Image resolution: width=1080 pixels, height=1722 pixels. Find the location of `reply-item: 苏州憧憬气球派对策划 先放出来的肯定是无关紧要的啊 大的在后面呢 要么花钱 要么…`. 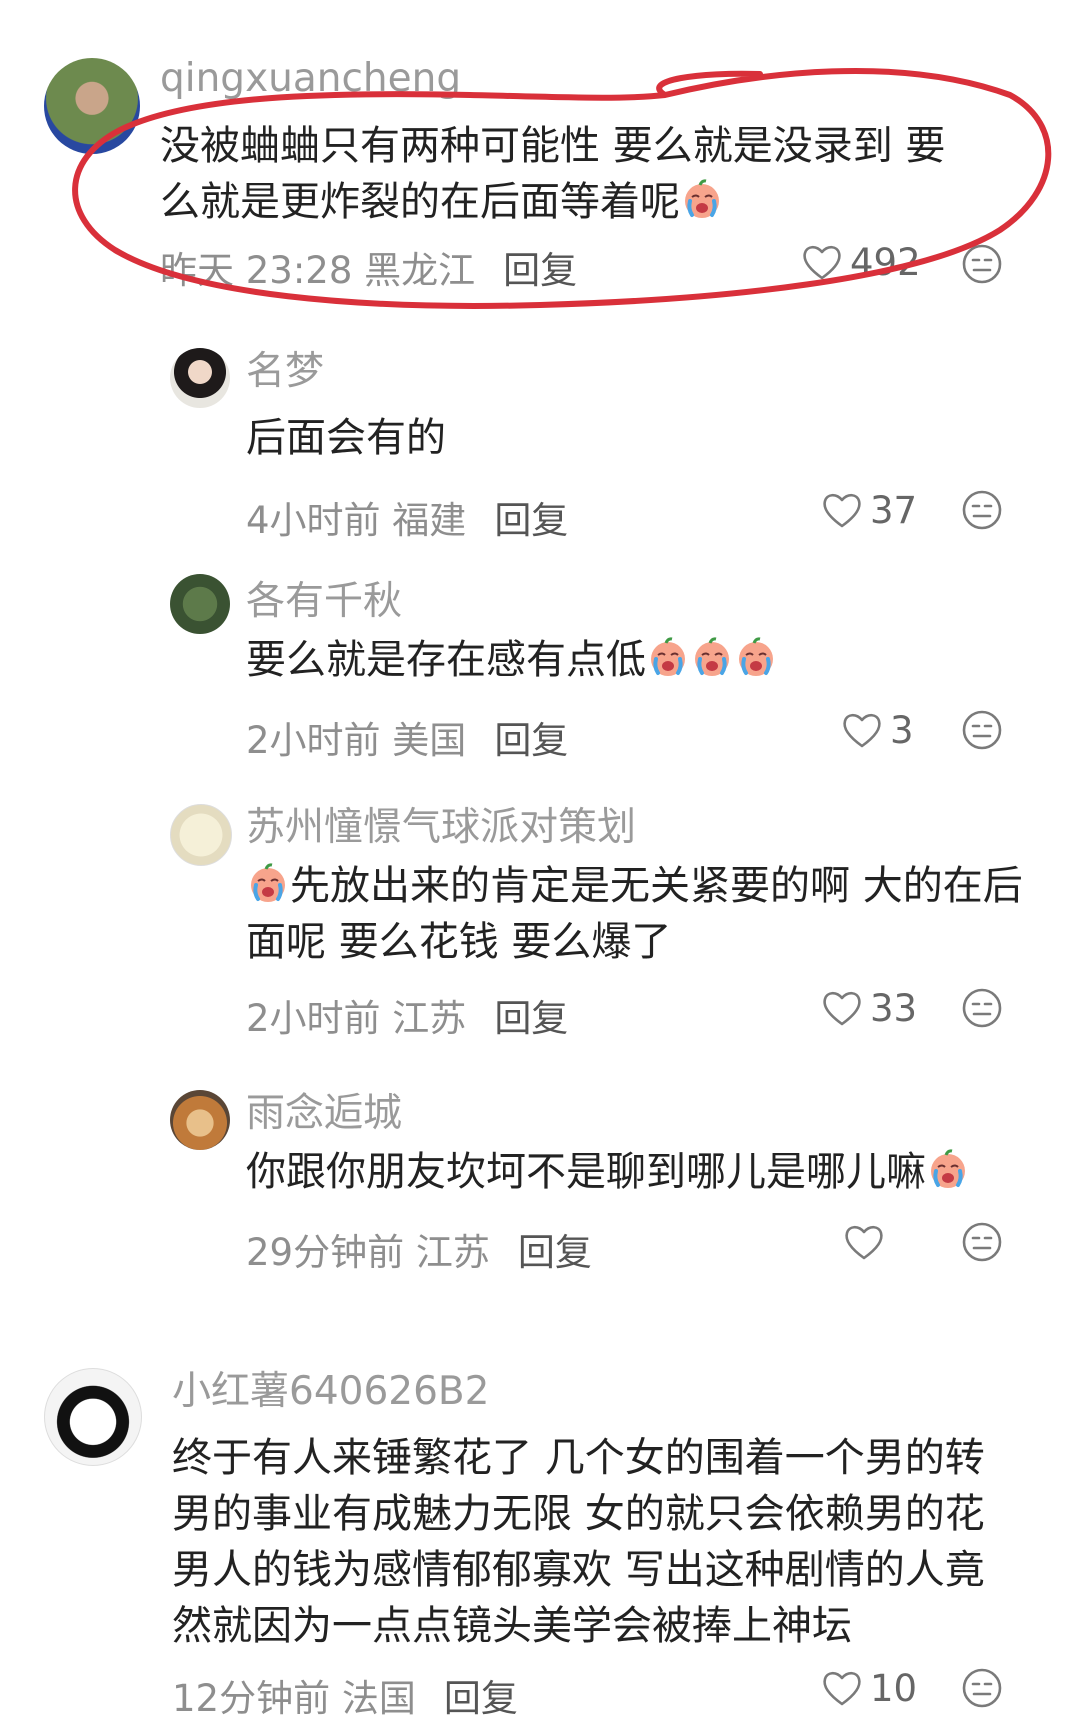

reply-item: 苏州憧憬气球派对策划 先放出来的肯定是无关紧要的啊 大的在后面呢 要么花钱 要么… is located at coordinates (540, 921).